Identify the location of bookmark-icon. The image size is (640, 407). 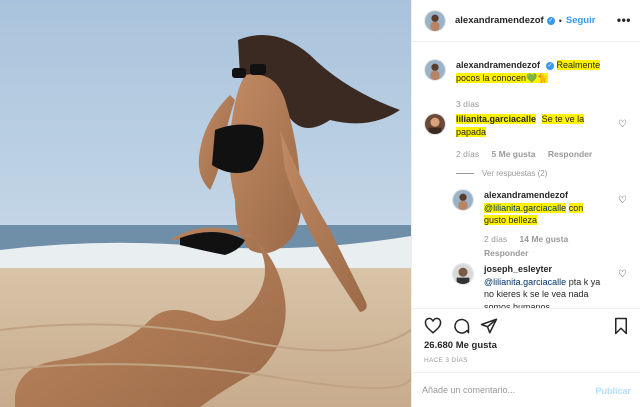
(621, 326).